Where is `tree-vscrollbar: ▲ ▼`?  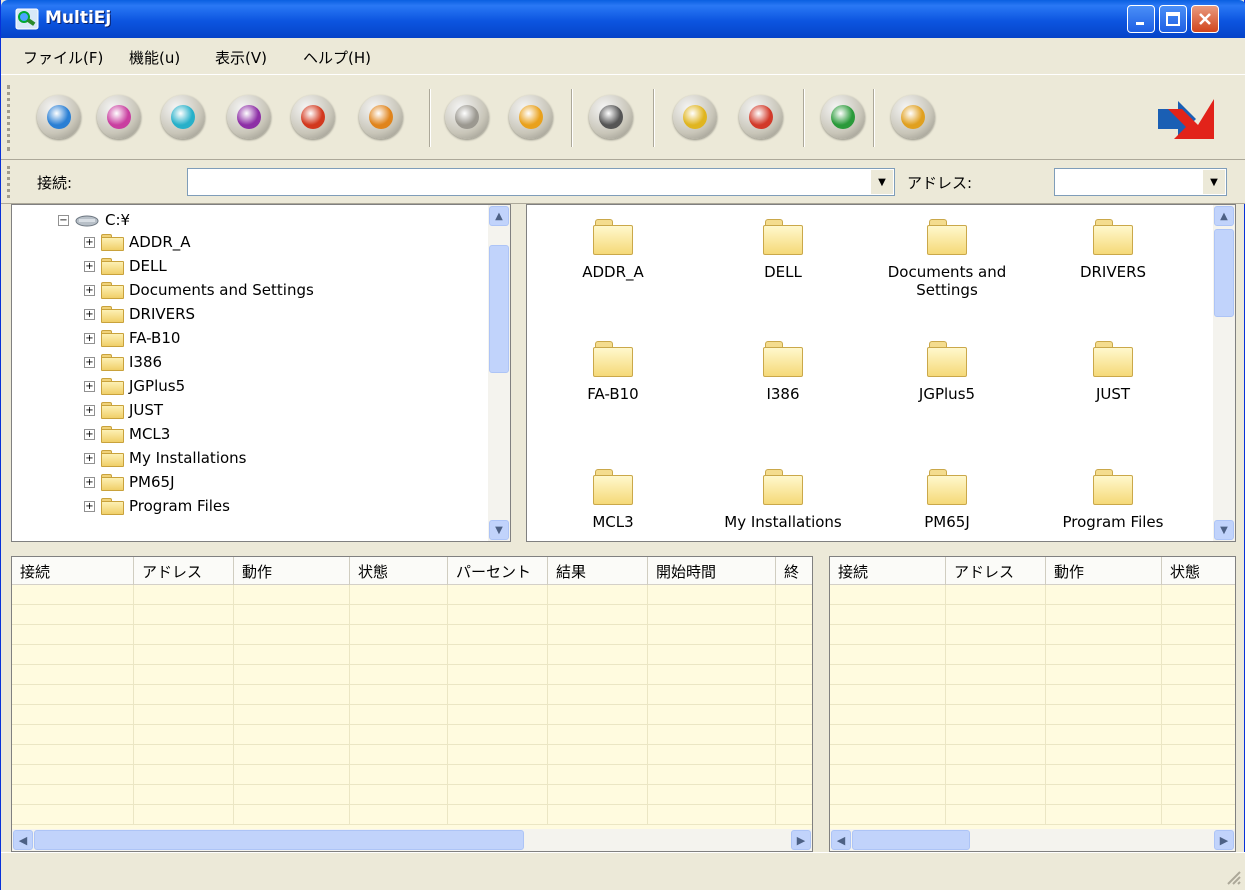
tree-vscrollbar: ▲ ▼ is located at coordinates (499, 373).